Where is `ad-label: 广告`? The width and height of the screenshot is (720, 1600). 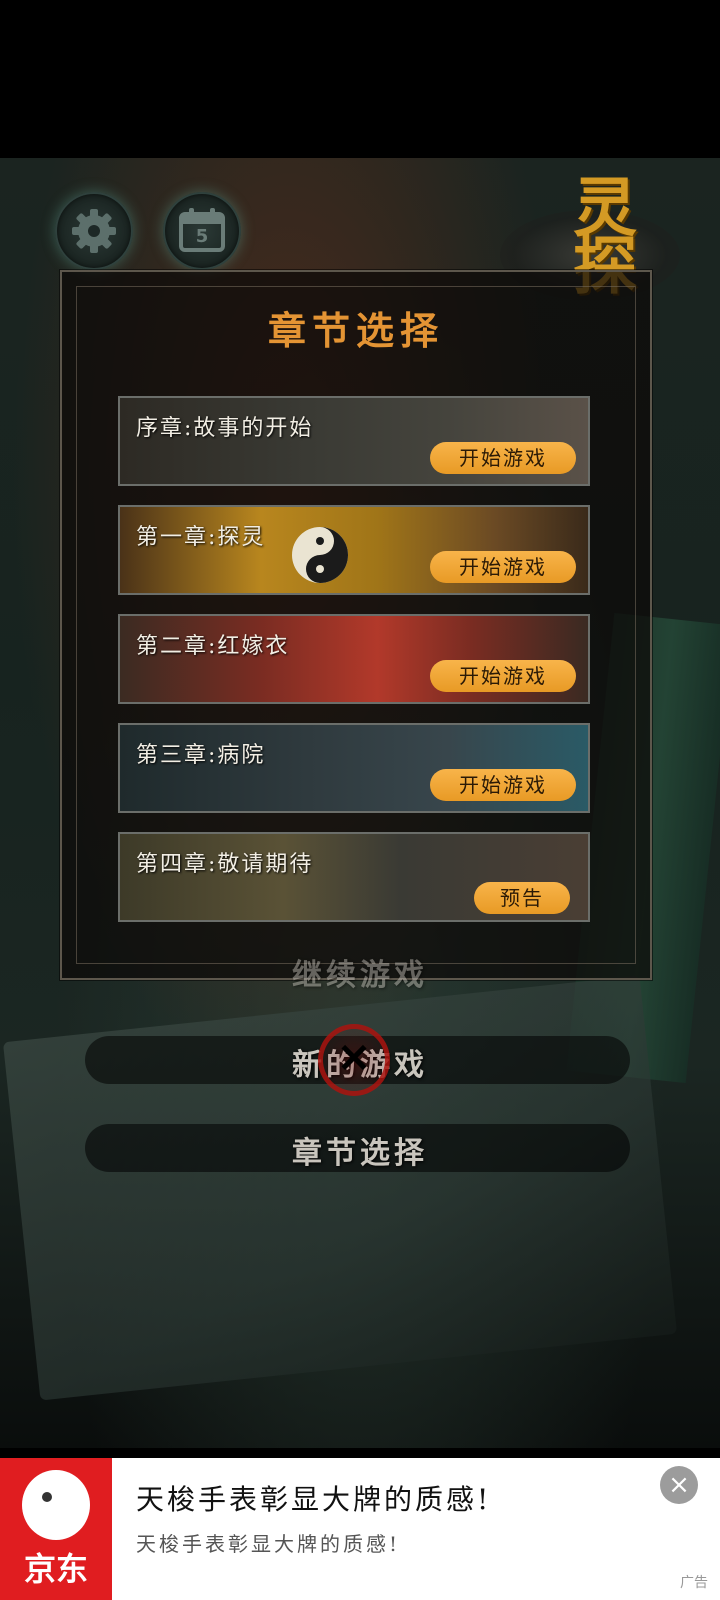 ad-label: 广告 is located at coordinates (694, 1583).